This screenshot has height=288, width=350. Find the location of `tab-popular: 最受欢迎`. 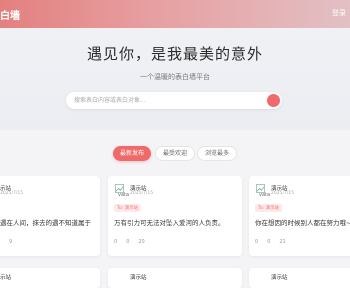

tab-popular: 最受欢迎 is located at coordinates (175, 153).